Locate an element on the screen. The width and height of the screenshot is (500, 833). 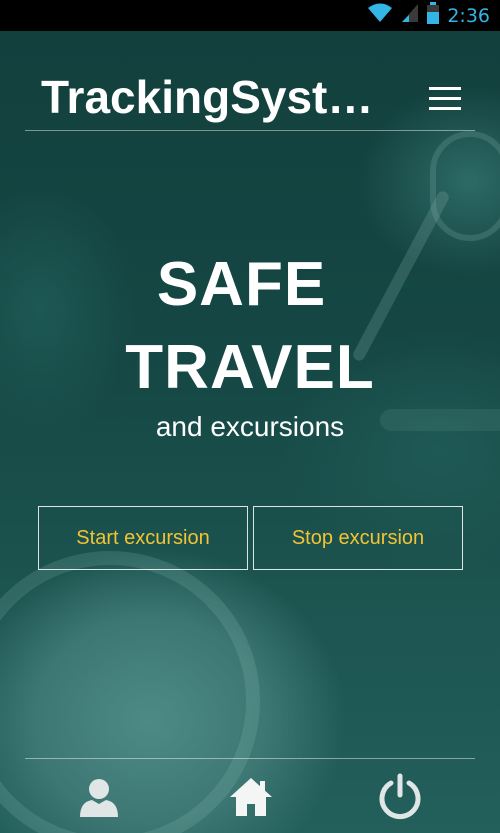
app-header: TrackingSystem is located at coordinates (250, 81).